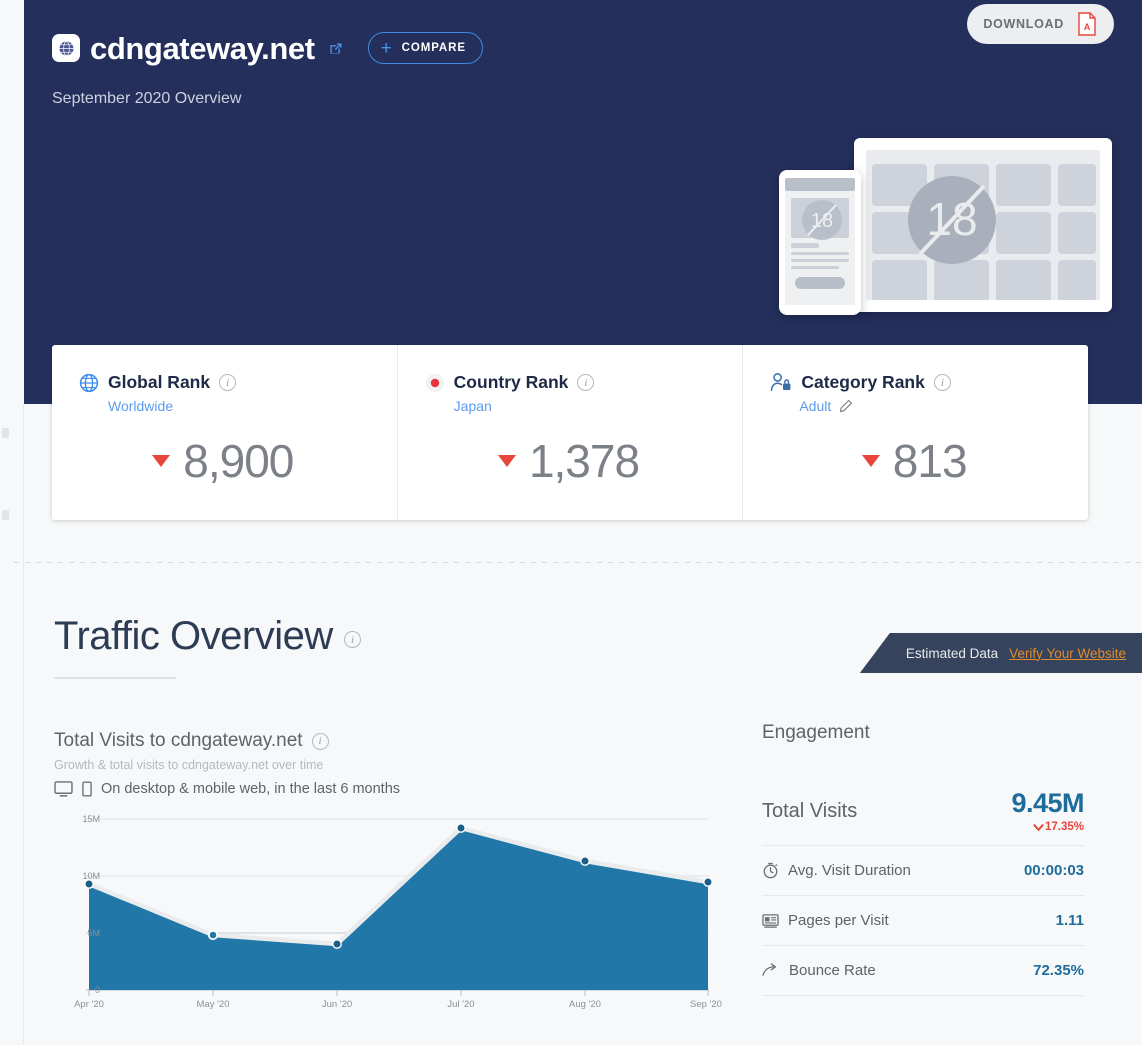  Describe the element at coordinates (1067, 653) in the screenshot. I see `verify-website-link: Verify Your Website` at that location.